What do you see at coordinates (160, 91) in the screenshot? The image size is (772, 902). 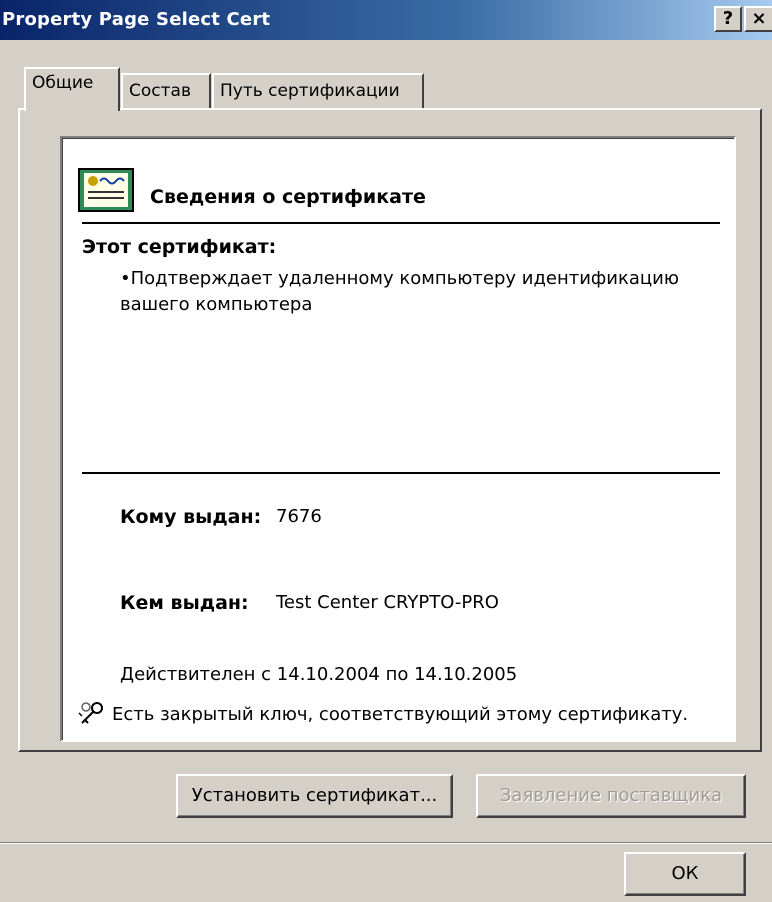 I see `tab-details-label: Состав` at bounding box center [160, 91].